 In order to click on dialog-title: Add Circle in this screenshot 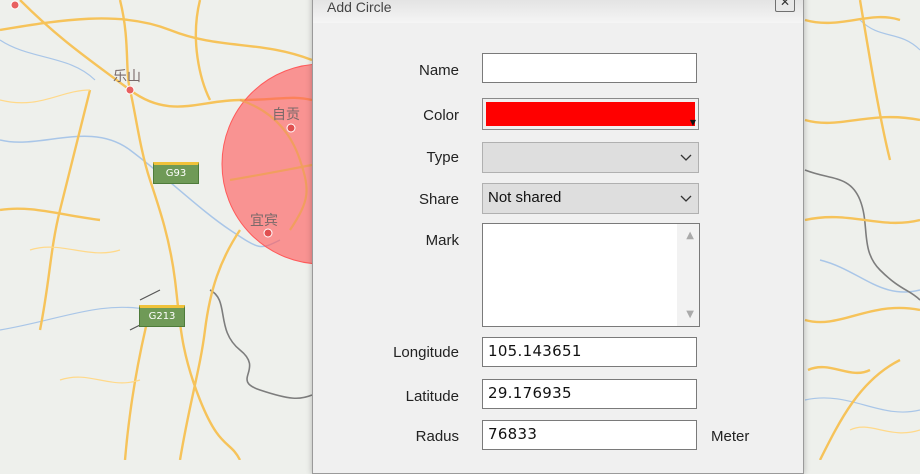, I will do `click(359, 7)`.